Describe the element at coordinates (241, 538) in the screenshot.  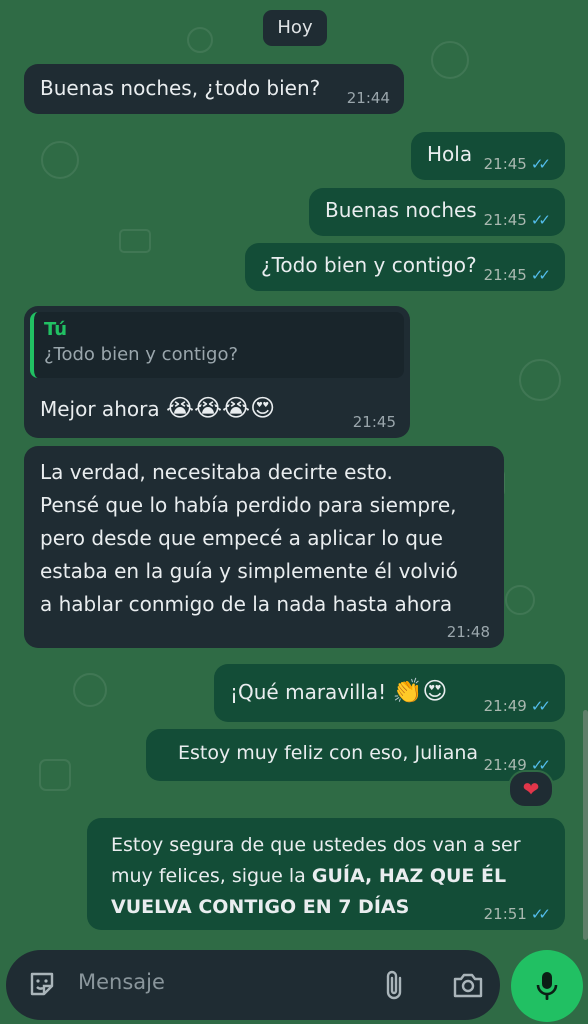
I see `message-line: pero desde que empecé a aplicar lo que` at that location.